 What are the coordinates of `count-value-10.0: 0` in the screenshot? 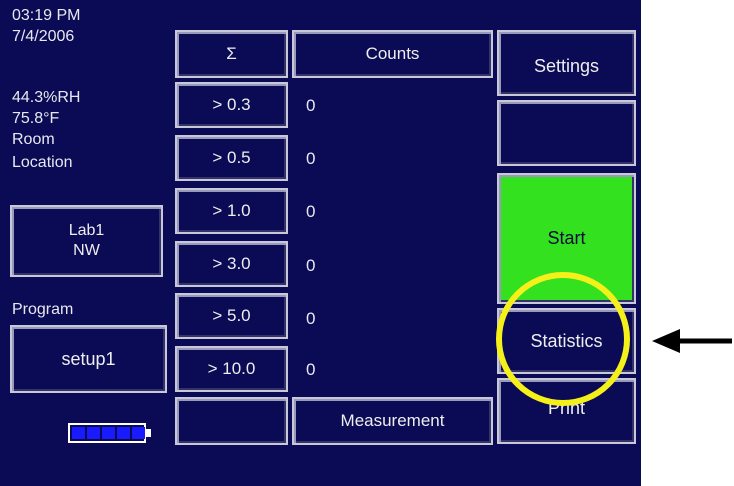 It's located at (311, 369).